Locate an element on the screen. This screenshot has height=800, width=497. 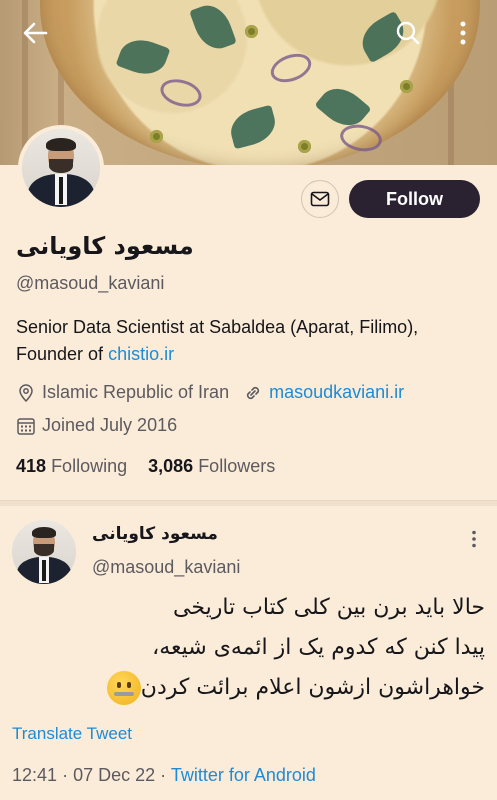
following-count: 418 is located at coordinates (31, 466).